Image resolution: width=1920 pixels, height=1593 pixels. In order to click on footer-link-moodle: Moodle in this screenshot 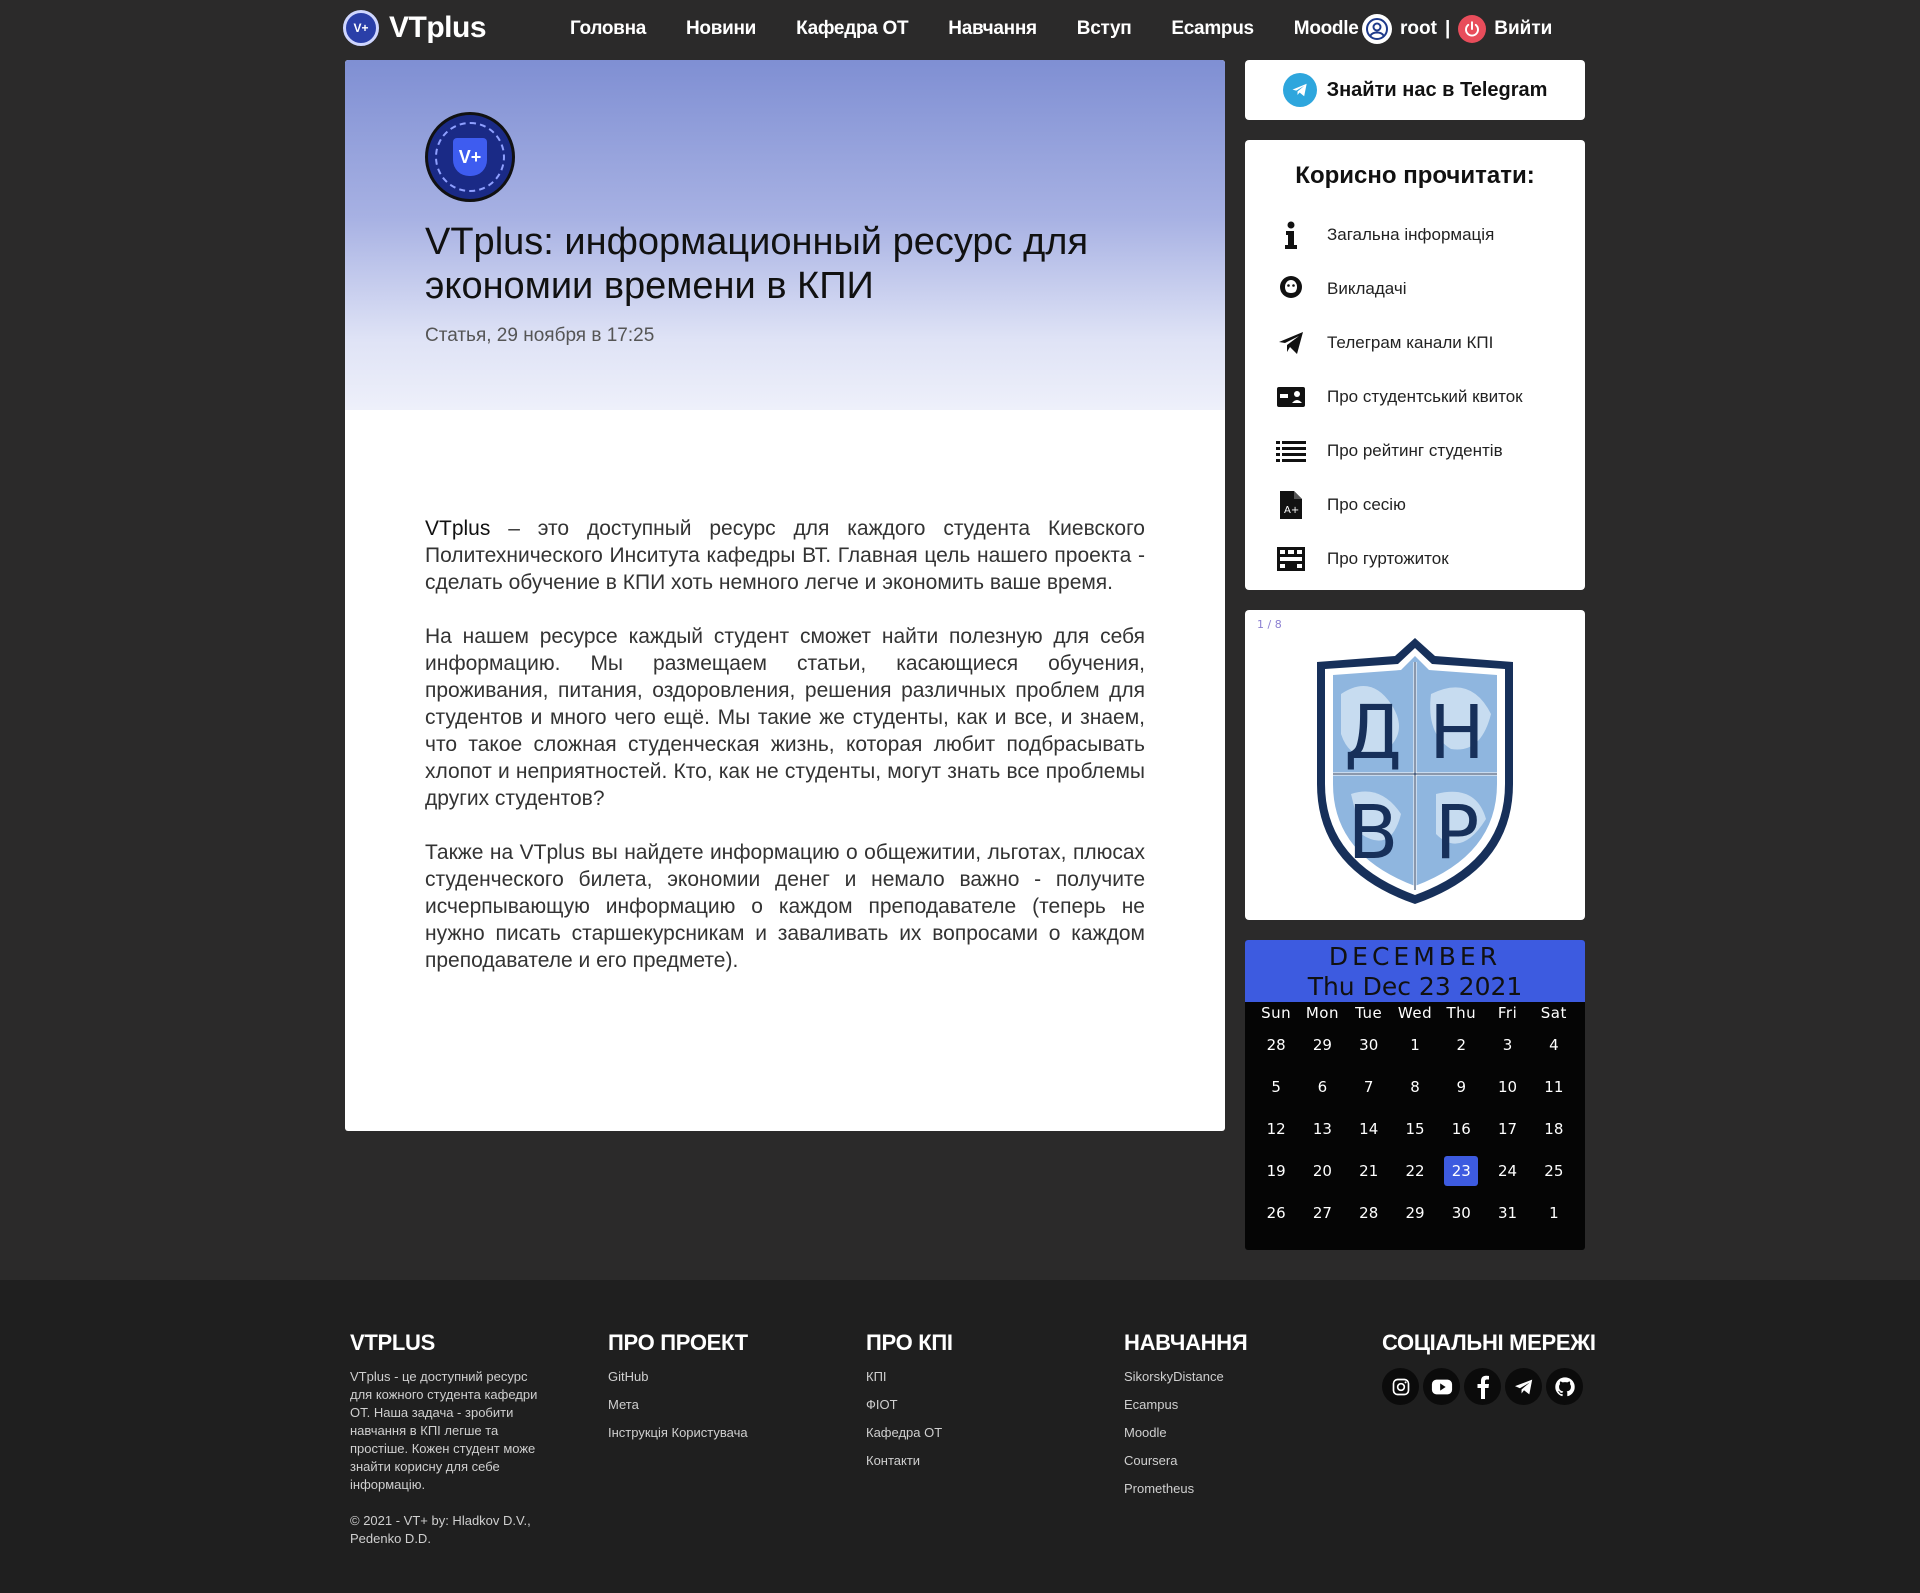, I will do `click(1185, 1433)`.